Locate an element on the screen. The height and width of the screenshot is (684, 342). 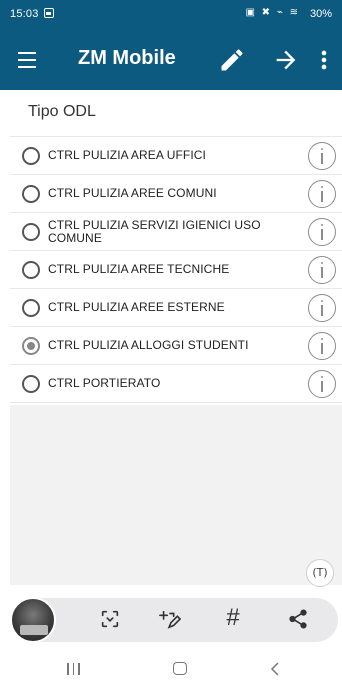
home-icon is located at coordinates (180, 668).